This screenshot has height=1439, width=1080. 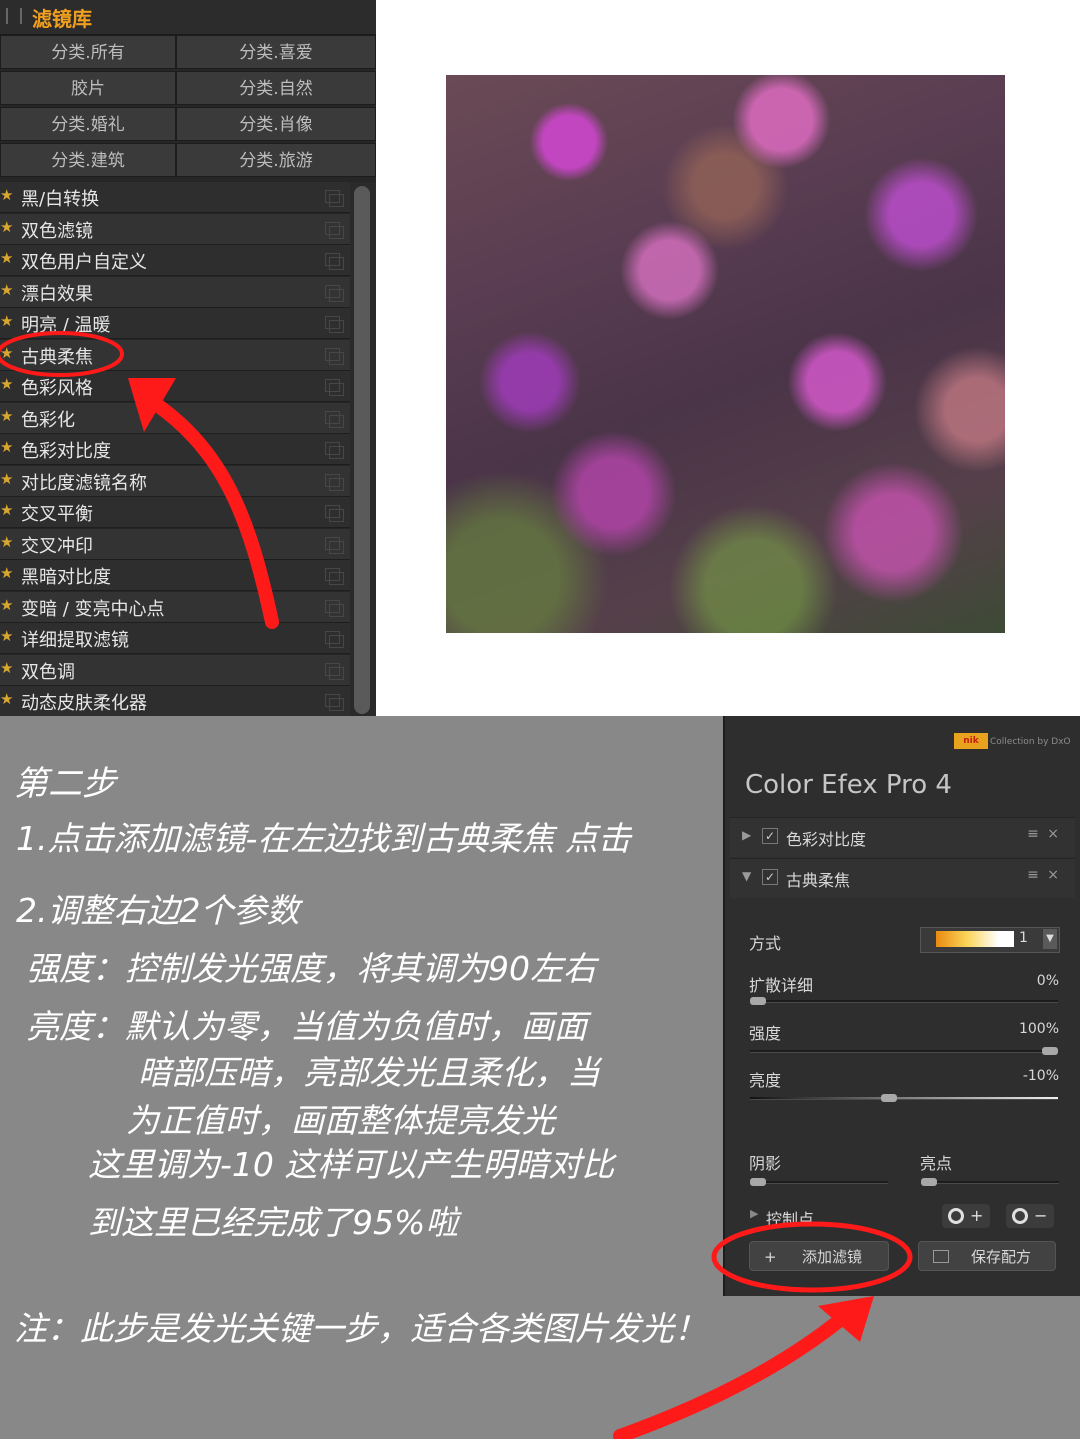 What do you see at coordinates (175, 418) in the screenshot?
I see `filter-list-item: ★ 色彩化` at bounding box center [175, 418].